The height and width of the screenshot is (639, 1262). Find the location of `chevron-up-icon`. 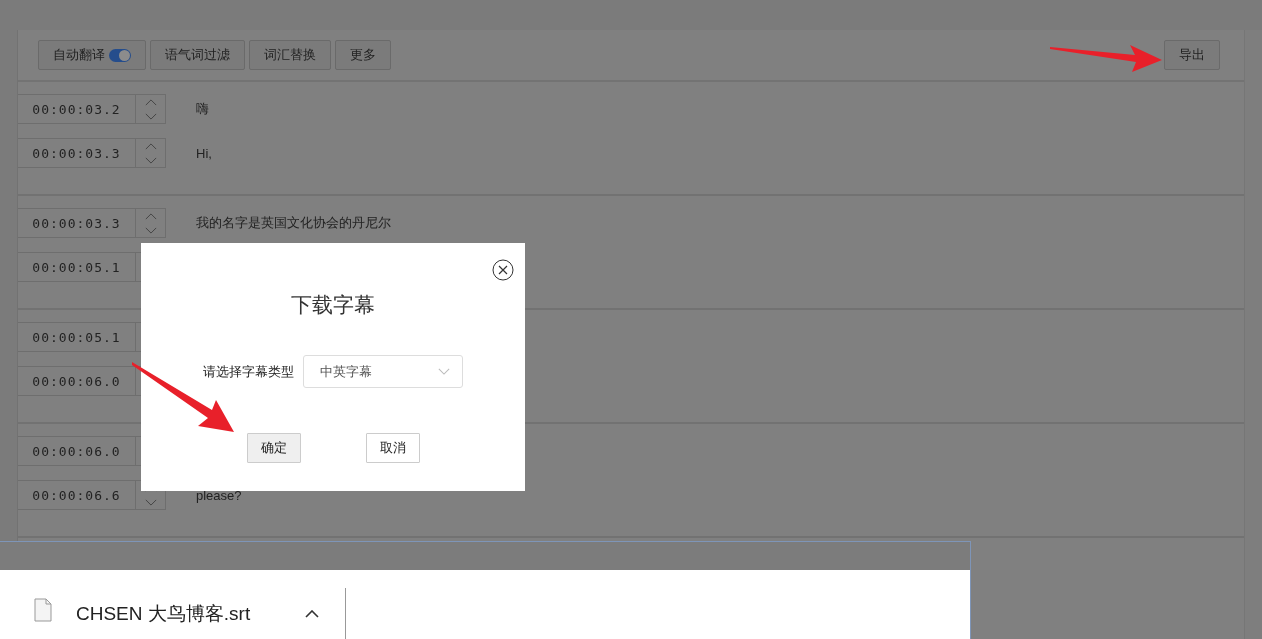

chevron-up-icon is located at coordinates (312, 614).